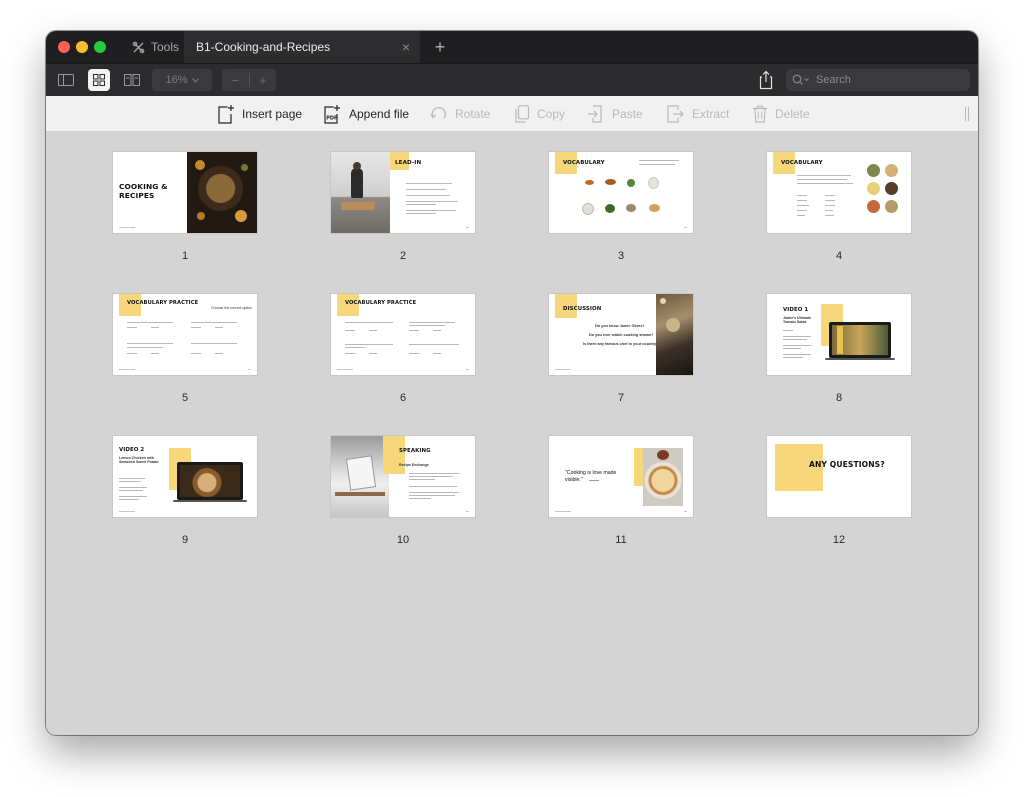  I want to click on copy-label: Copy, so click(551, 114).